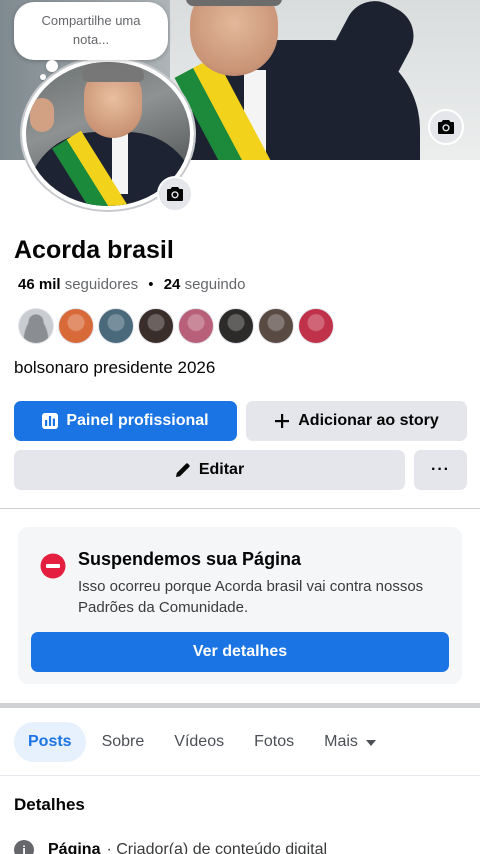 The height and width of the screenshot is (854, 480). I want to click on edit-cover-camera-button, so click(446, 127).